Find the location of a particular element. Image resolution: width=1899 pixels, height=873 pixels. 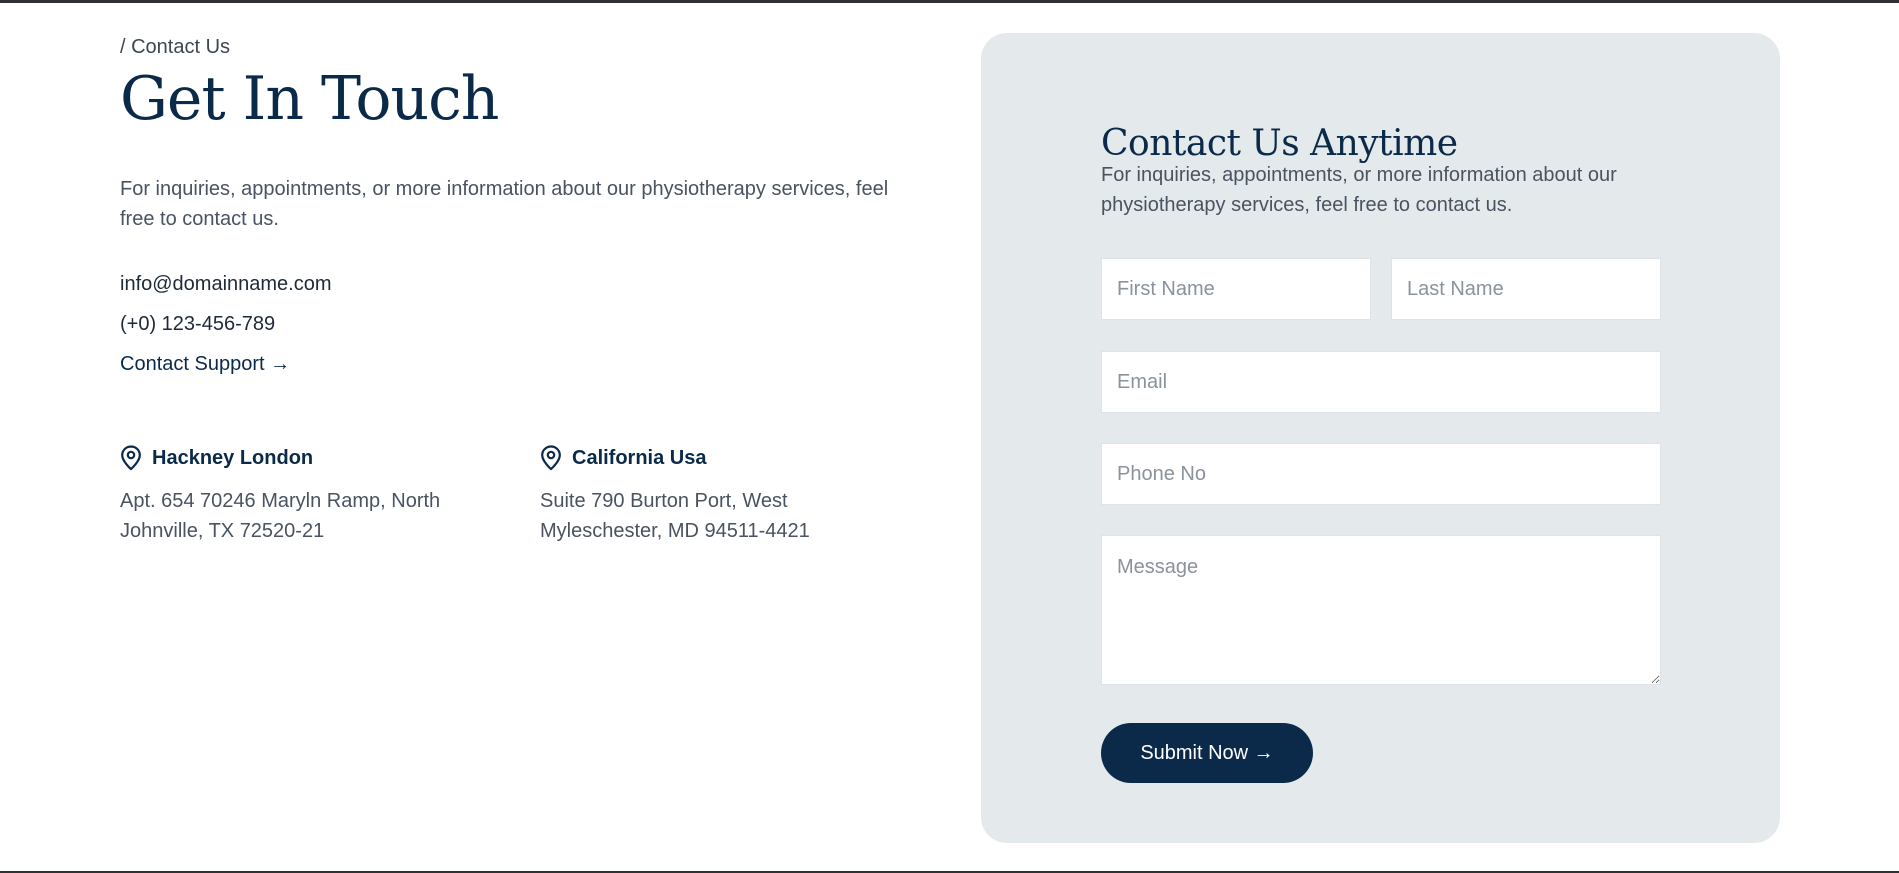

submit-button: Submit Now → is located at coordinates (1207, 753).